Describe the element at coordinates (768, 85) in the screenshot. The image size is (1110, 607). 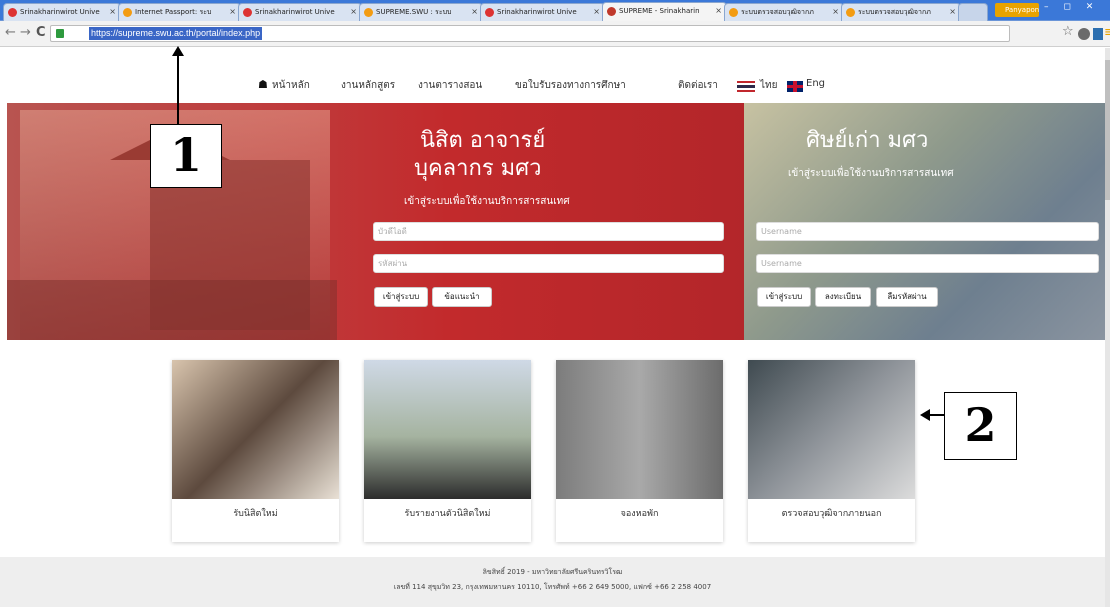
I see `nav-thai: ไทย` at that location.